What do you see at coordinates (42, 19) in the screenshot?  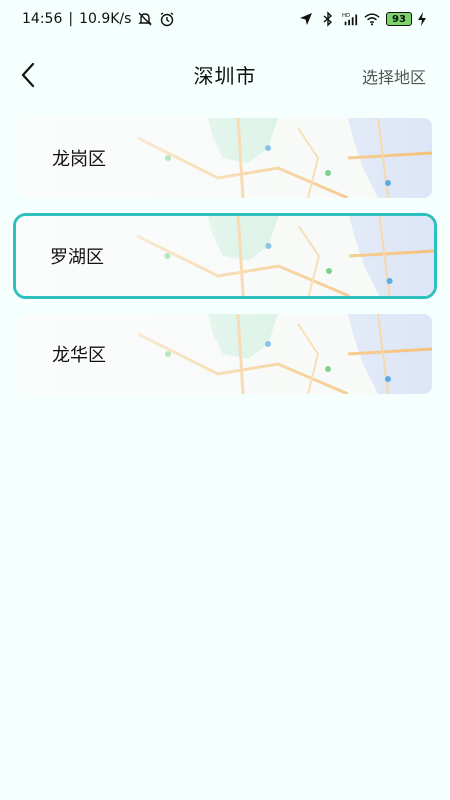 I see `status-time: 14:56` at bounding box center [42, 19].